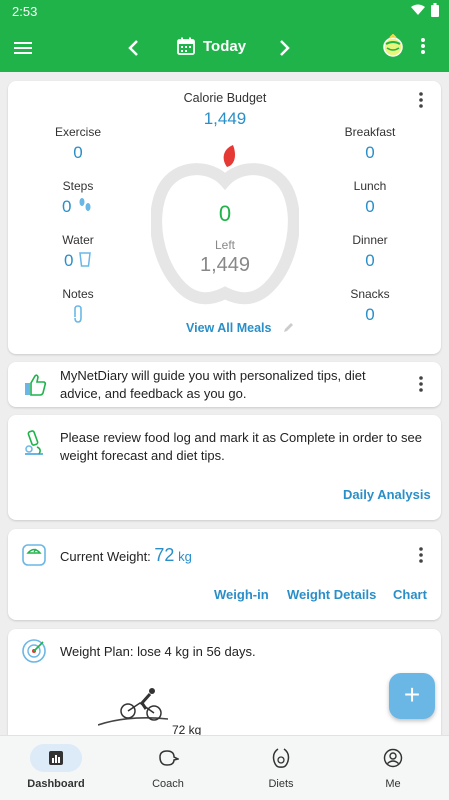 Image resolution: width=449 pixels, height=800 pixels. Describe the element at coordinates (134, 48) in the screenshot. I see `previous-day-icon` at that location.